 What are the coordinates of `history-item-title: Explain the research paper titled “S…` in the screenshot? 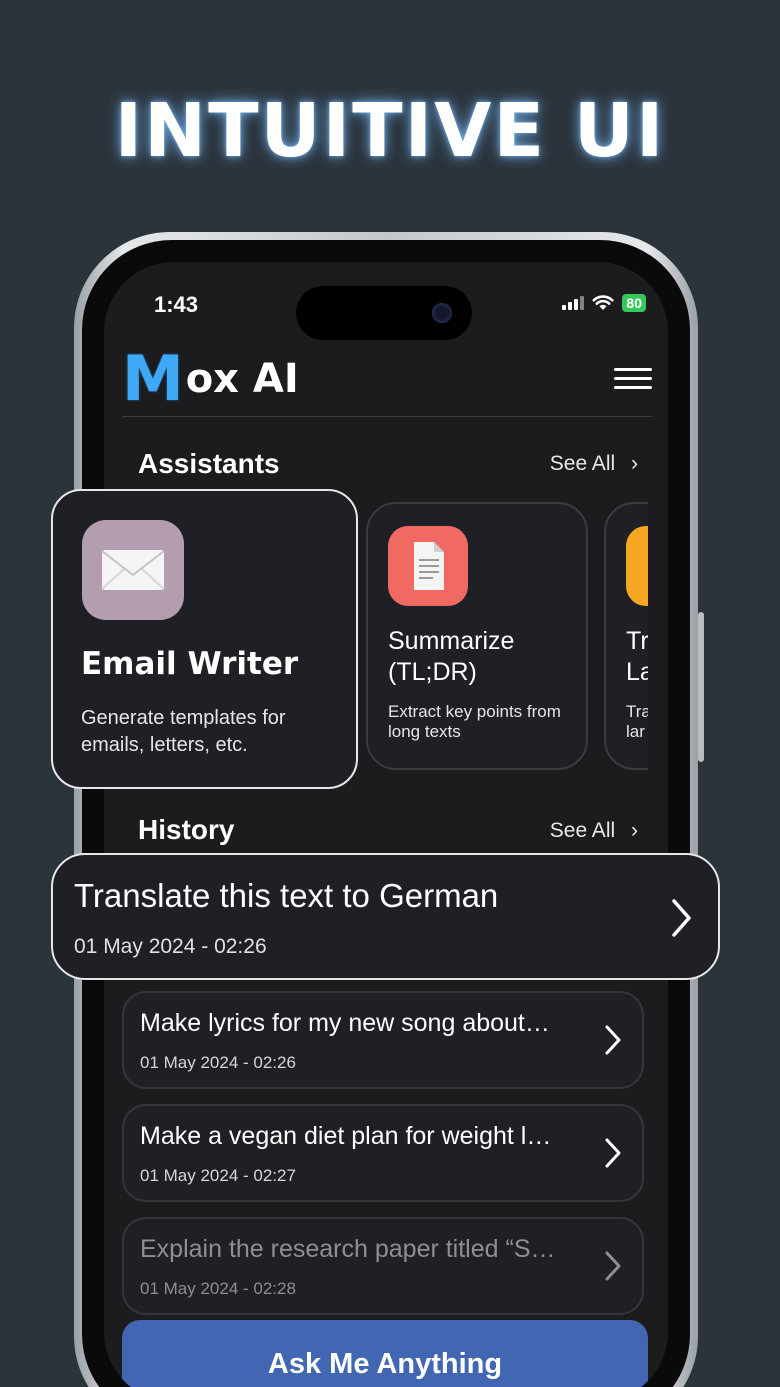 It's located at (348, 1249).